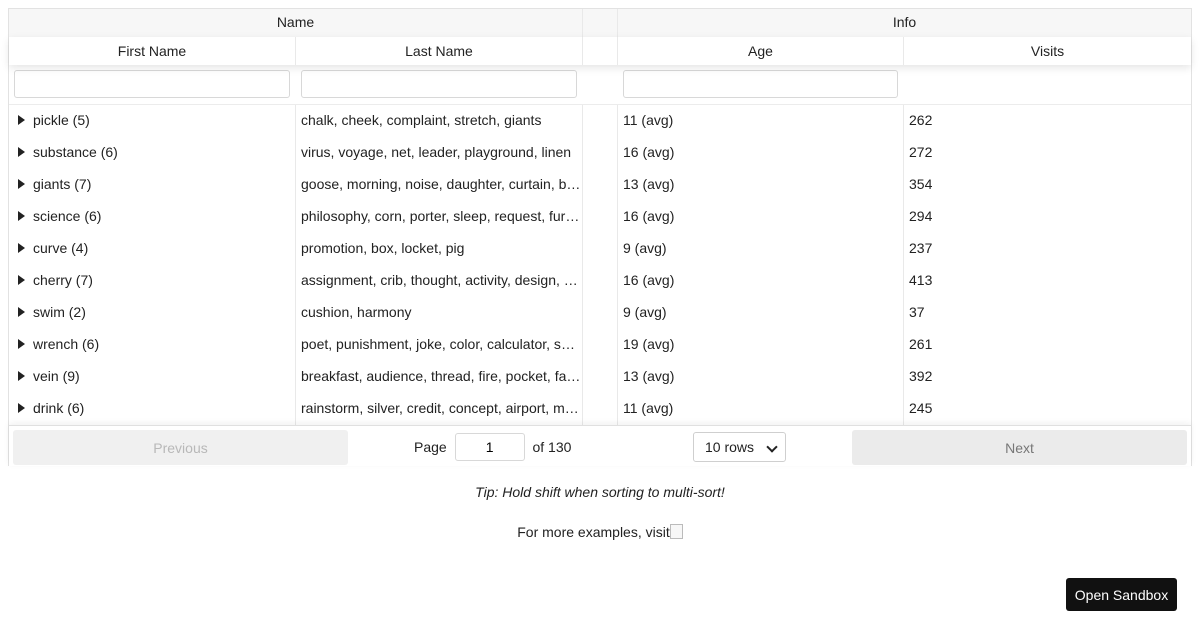 The height and width of the screenshot is (630, 1200). Describe the element at coordinates (600, 85) in the screenshot. I see `filter-row` at that location.